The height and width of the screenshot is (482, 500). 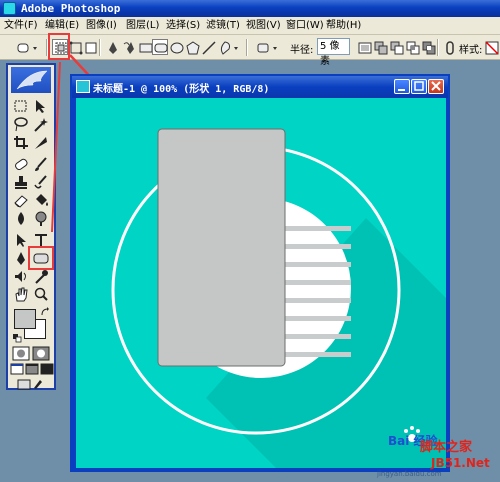 What do you see at coordinates (401, 90) in the screenshot?
I see `minimize-icon` at bounding box center [401, 90].